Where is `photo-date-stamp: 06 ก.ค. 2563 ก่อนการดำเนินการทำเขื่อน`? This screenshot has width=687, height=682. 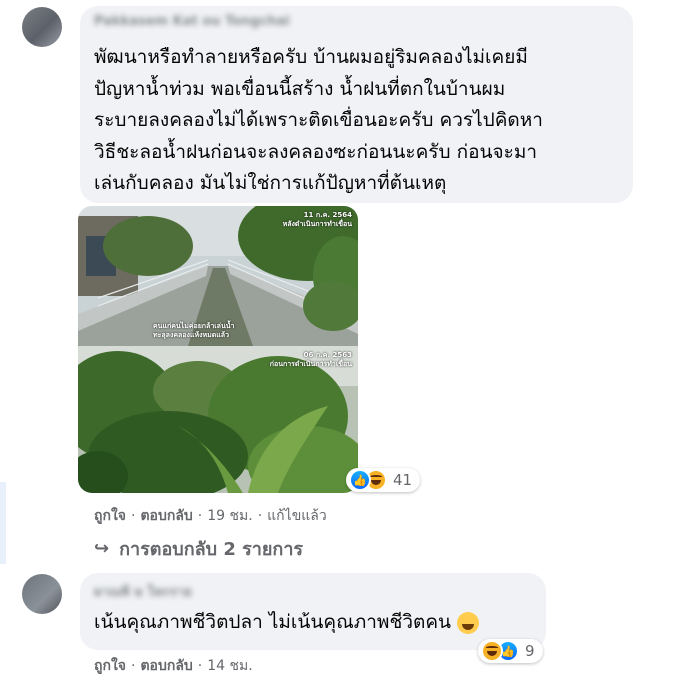 photo-date-stamp: 06 ก.ค. 2563 ก่อนการดำเนินการทำเขื่อน is located at coordinates (310, 359).